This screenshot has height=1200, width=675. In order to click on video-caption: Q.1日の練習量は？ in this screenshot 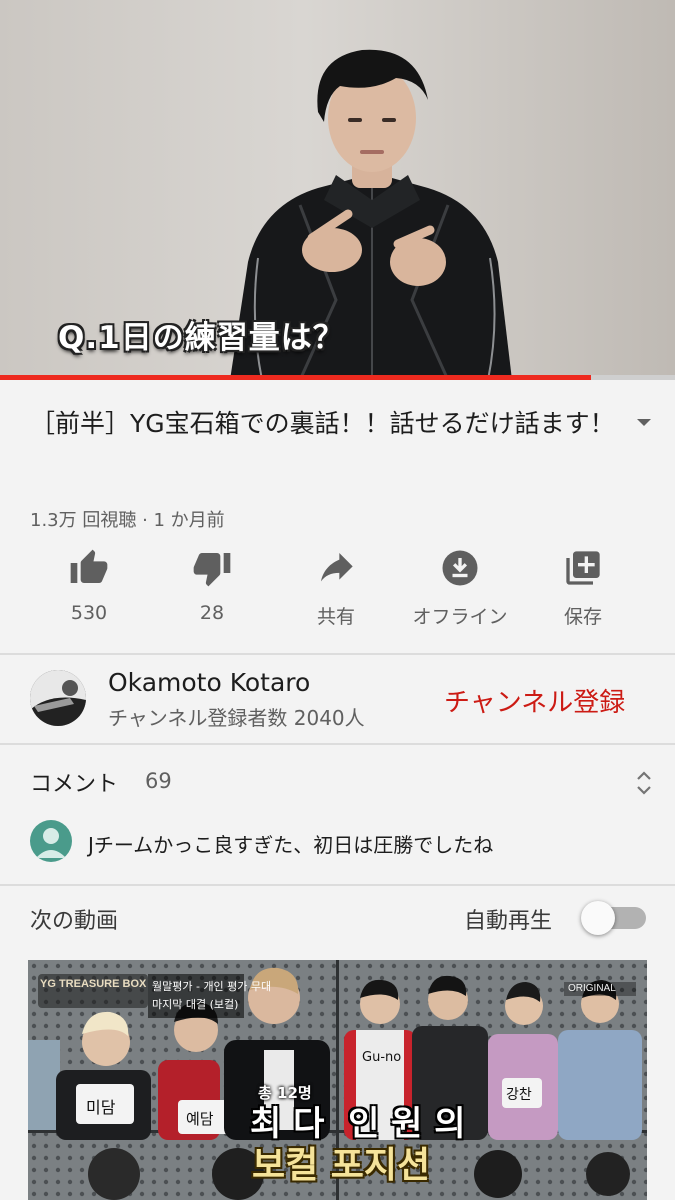, I will do `click(201, 338)`.